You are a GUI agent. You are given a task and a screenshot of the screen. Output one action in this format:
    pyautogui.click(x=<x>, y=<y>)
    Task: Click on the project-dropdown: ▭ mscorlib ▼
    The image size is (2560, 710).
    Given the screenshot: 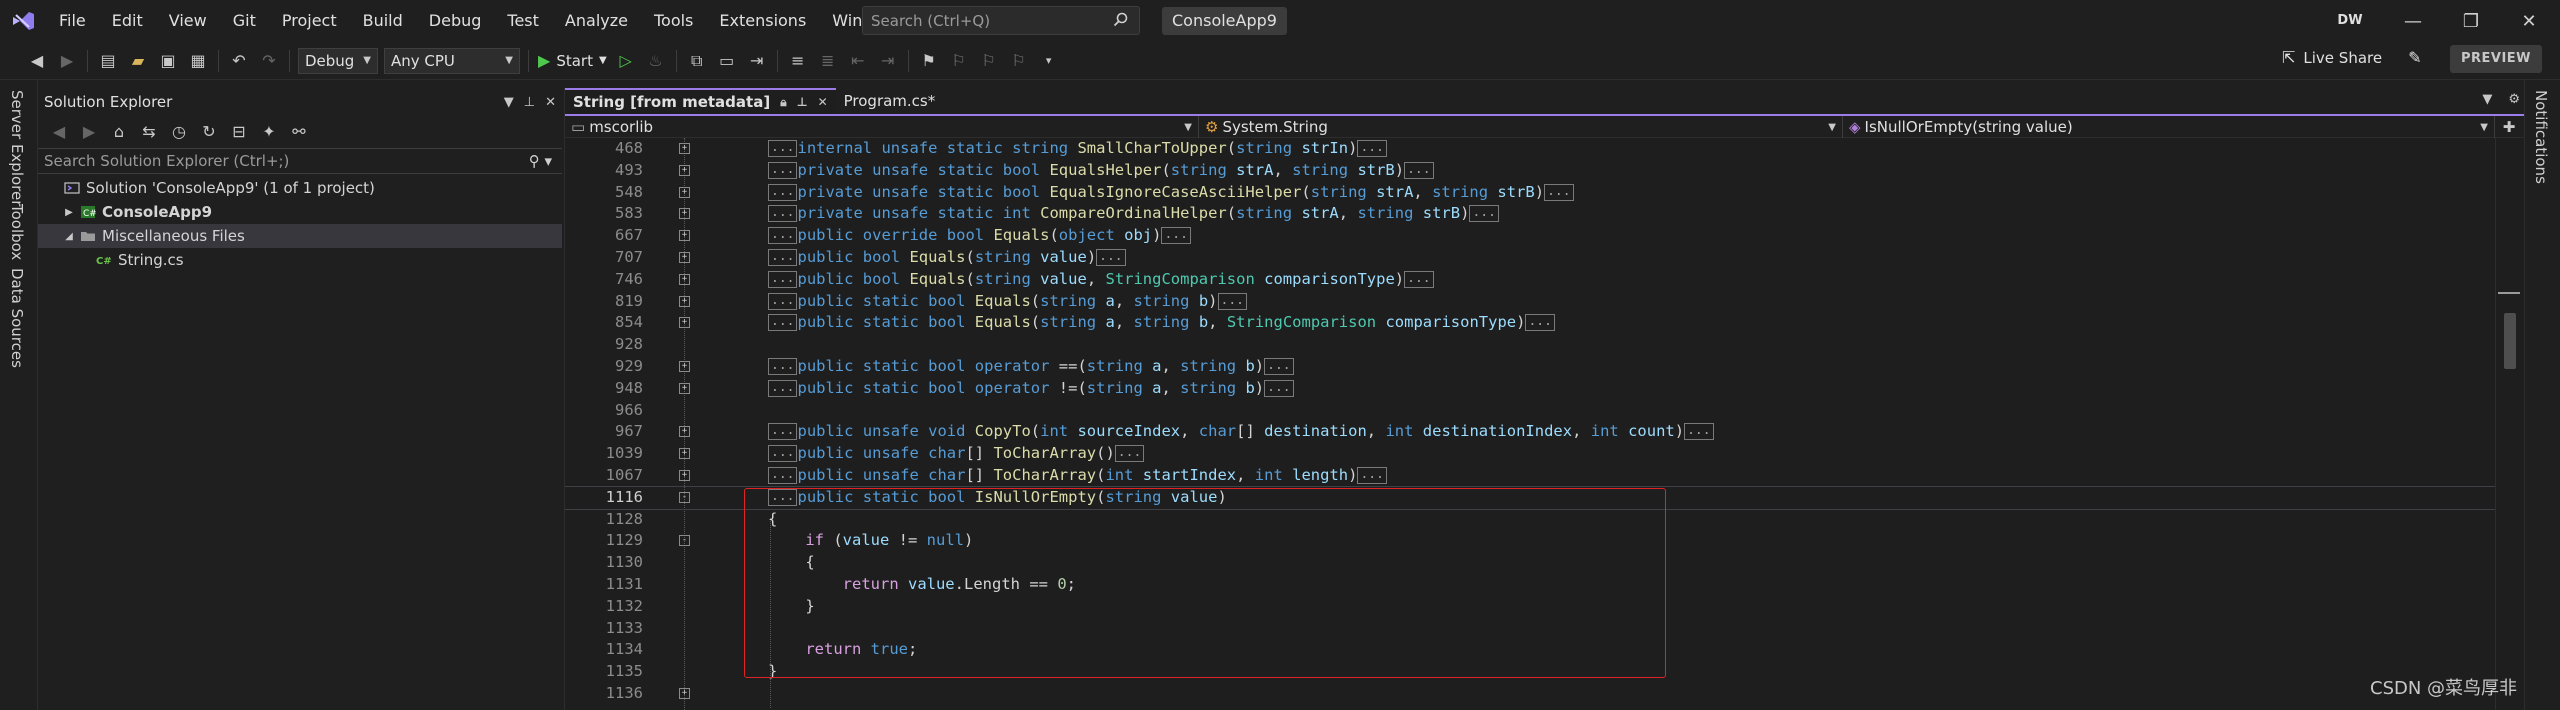 What is the action you would take?
    pyautogui.click(x=882, y=127)
    